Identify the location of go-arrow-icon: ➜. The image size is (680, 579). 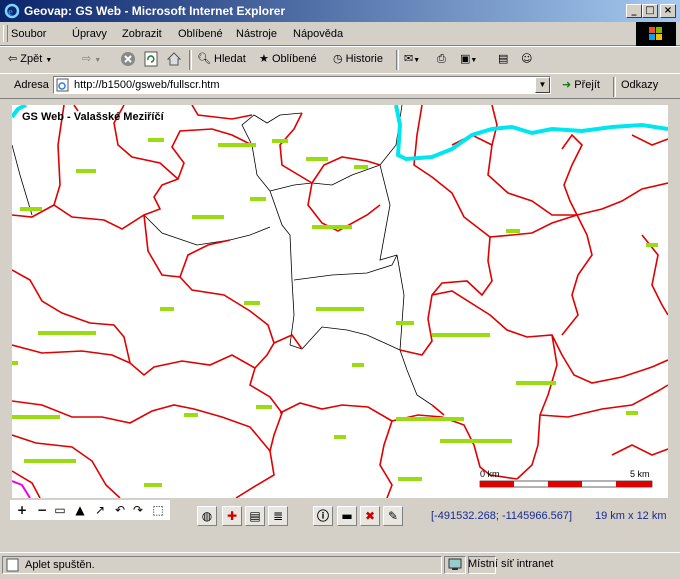
(567, 84).